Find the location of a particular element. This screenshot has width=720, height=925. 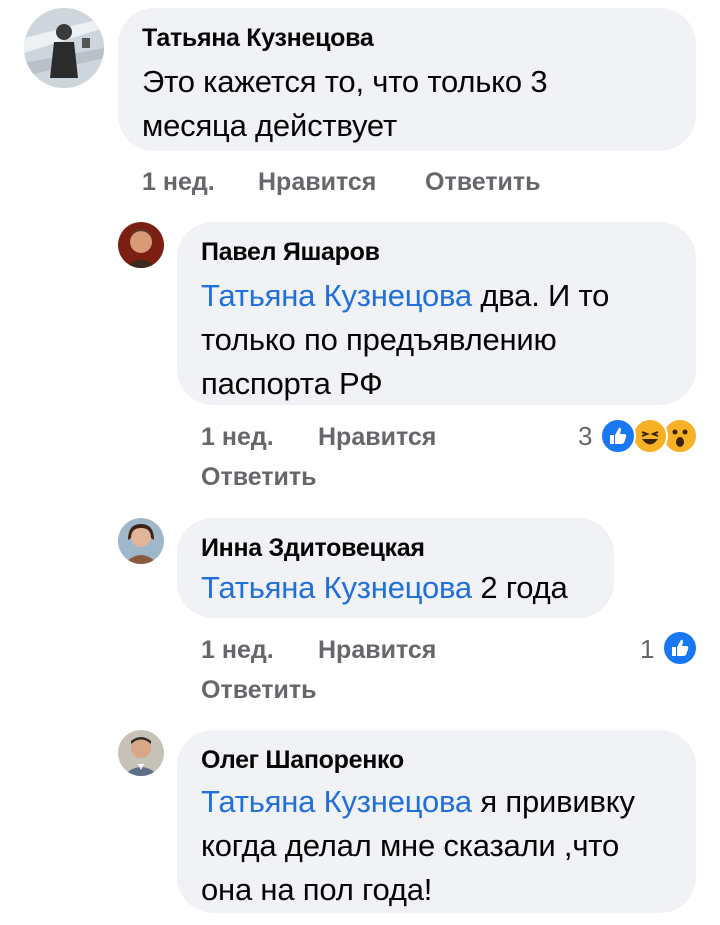

comment-text-line: она на пол года! is located at coordinates (317, 889).